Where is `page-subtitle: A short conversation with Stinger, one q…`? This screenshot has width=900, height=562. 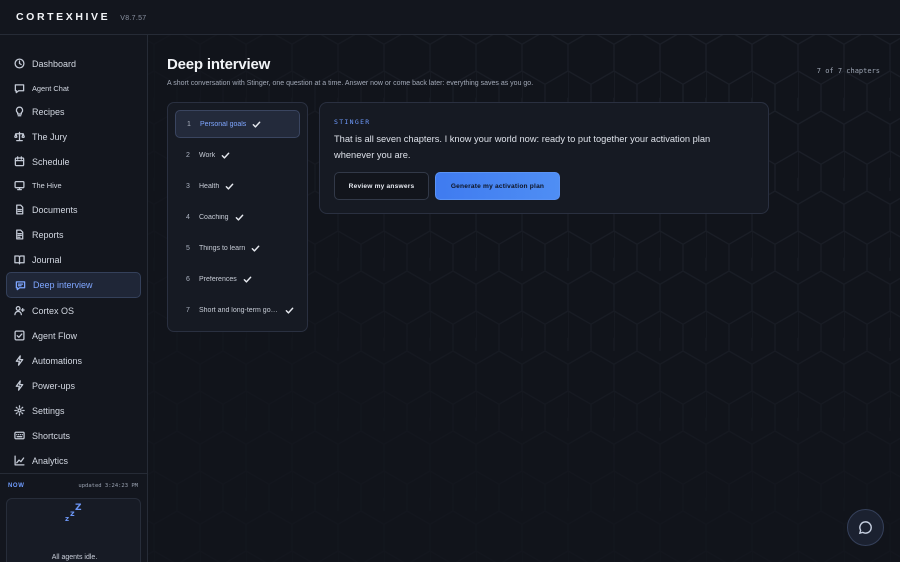
page-subtitle: A short conversation with Stinger, one q… is located at coordinates (350, 83).